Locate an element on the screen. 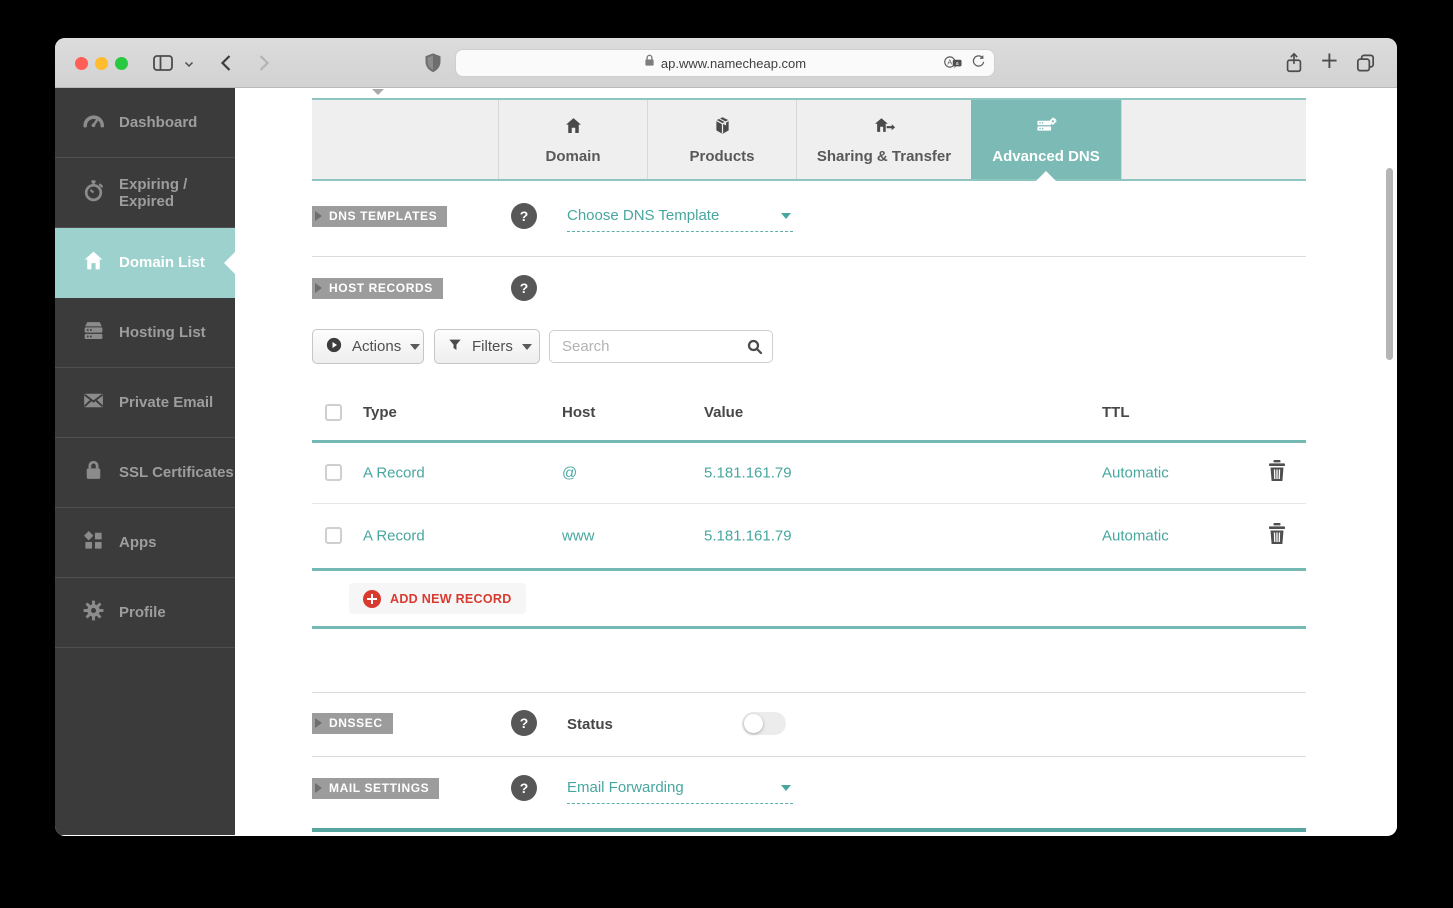  tab-label: Domain is located at coordinates (573, 156).